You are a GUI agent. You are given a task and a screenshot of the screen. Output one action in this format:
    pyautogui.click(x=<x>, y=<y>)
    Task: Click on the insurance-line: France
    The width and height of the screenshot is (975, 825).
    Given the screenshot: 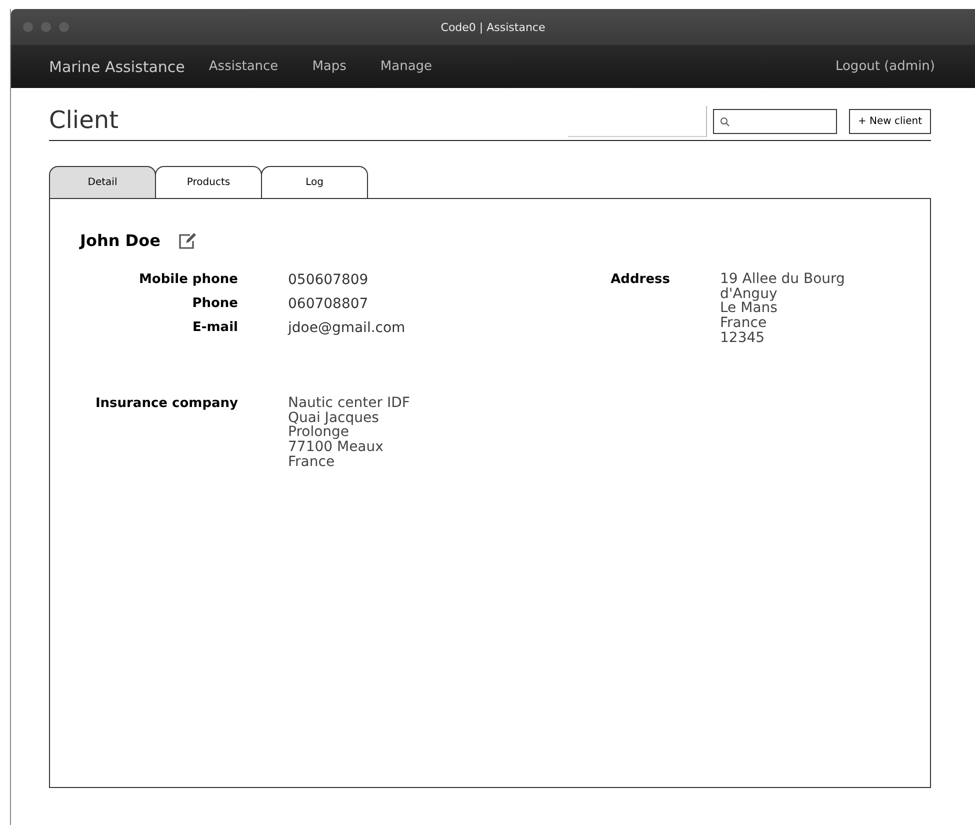 What is the action you would take?
    pyautogui.click(x=312, y=462)
    